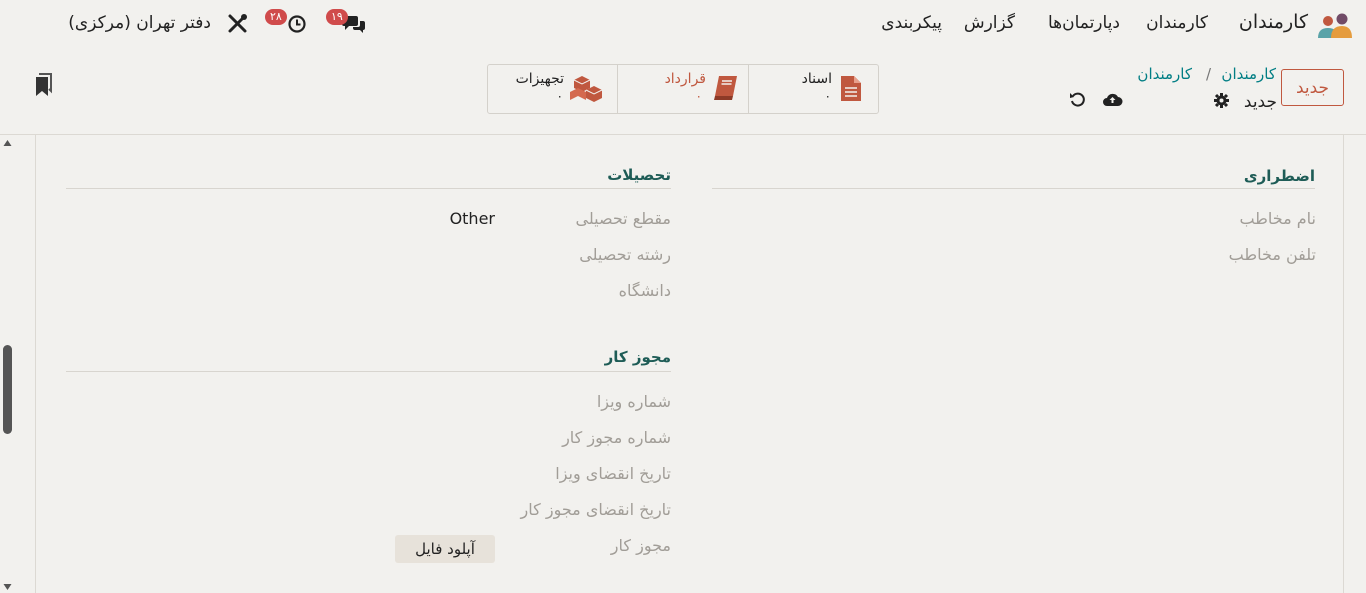 The width and height of the screenshot is (1366, 593). What do you see at coordinates (553, 89) in the screenshot?
I see `equipment-smart-button: تجهیزات ۰` at bounding box center [553, 89].